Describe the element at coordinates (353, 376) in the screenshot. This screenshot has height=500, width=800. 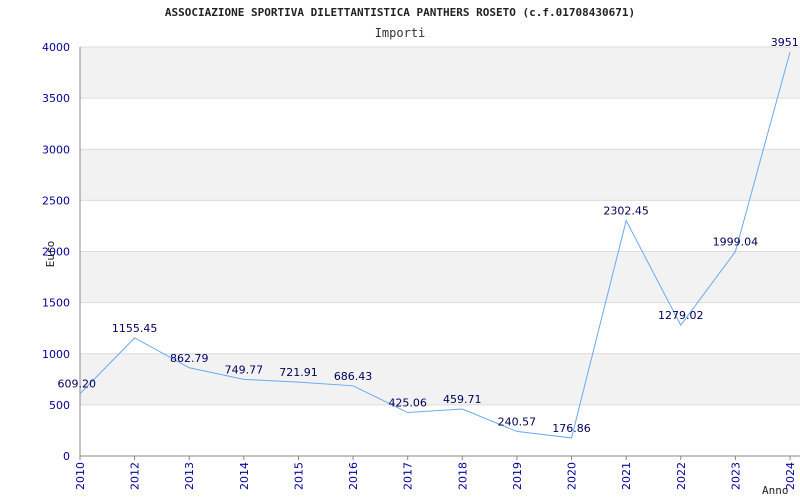
I see `data-label: 686.43` at that location.